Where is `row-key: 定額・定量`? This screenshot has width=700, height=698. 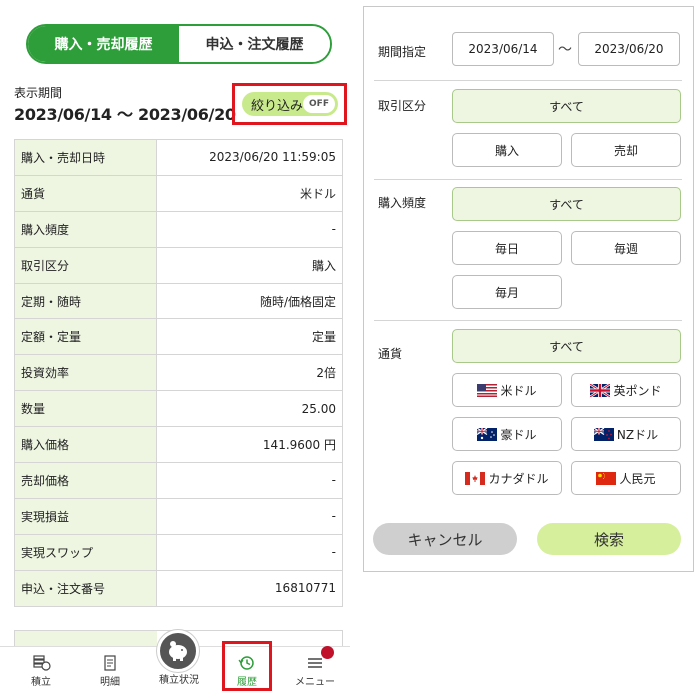 row-key: 定額・定量 is located at coordinates (85, 337).